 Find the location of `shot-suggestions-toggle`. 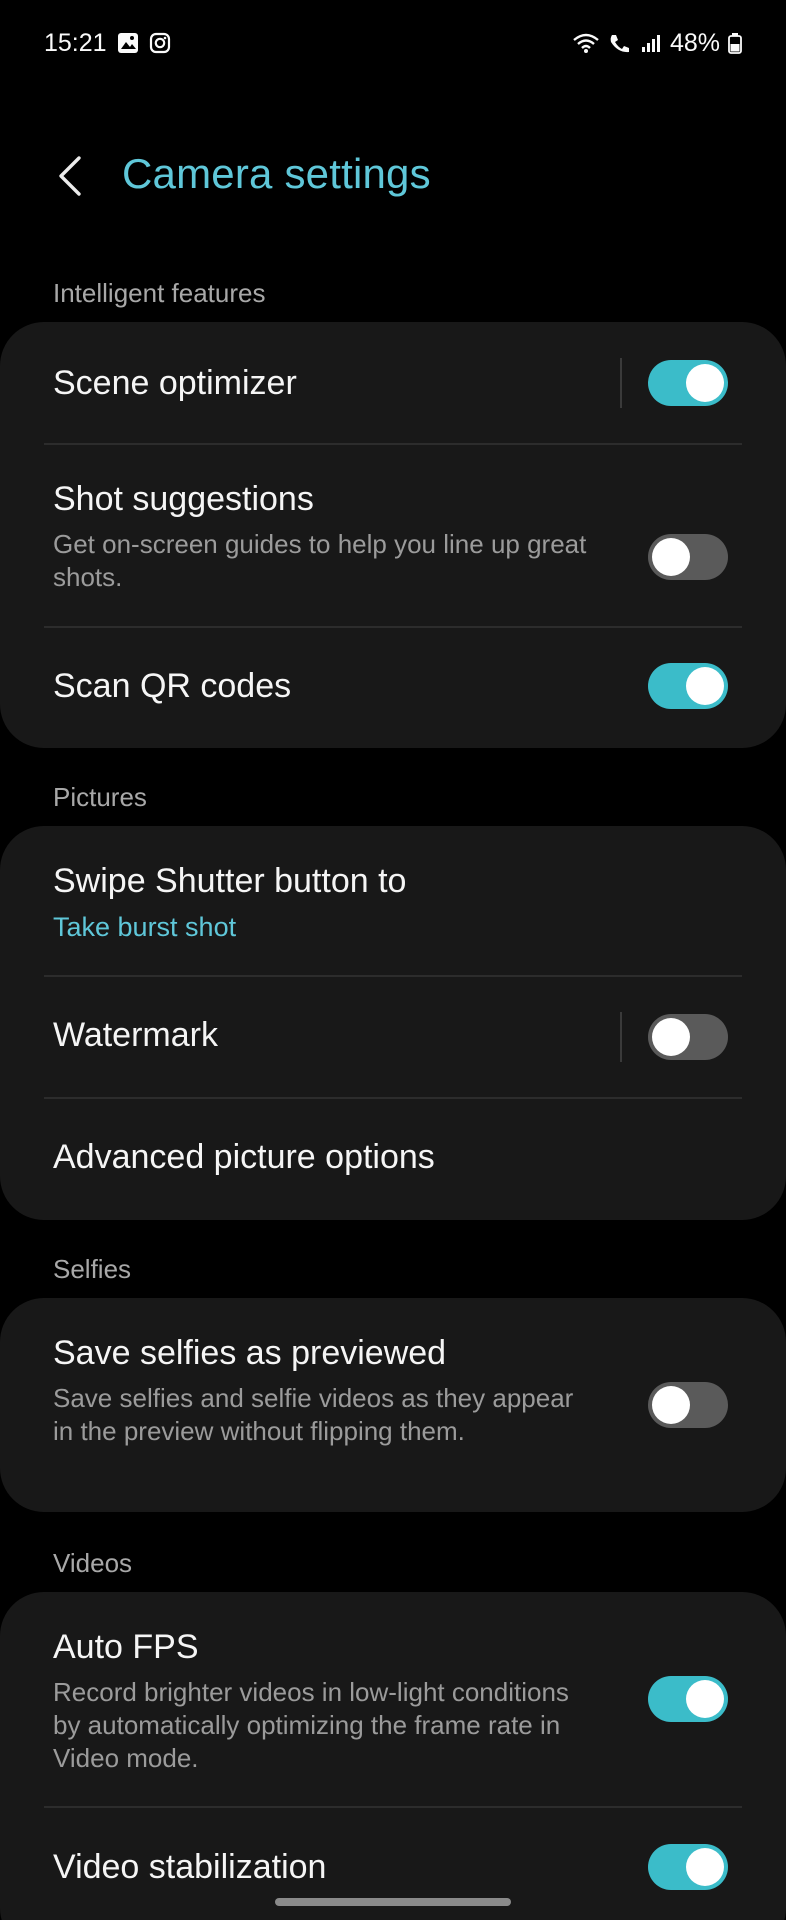

shot-suggestions-toggle is located at coordinates (688, 557).